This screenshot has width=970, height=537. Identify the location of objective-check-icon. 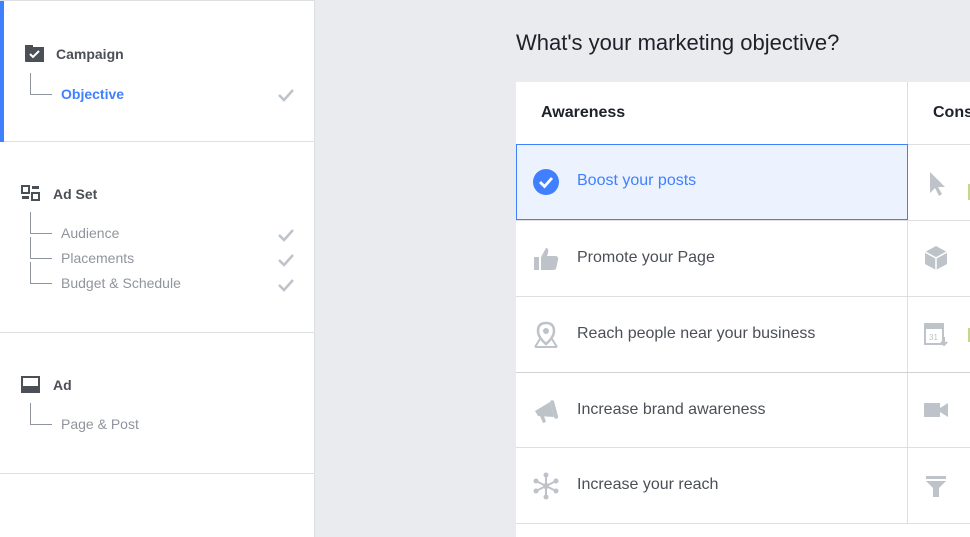
(286, 95).